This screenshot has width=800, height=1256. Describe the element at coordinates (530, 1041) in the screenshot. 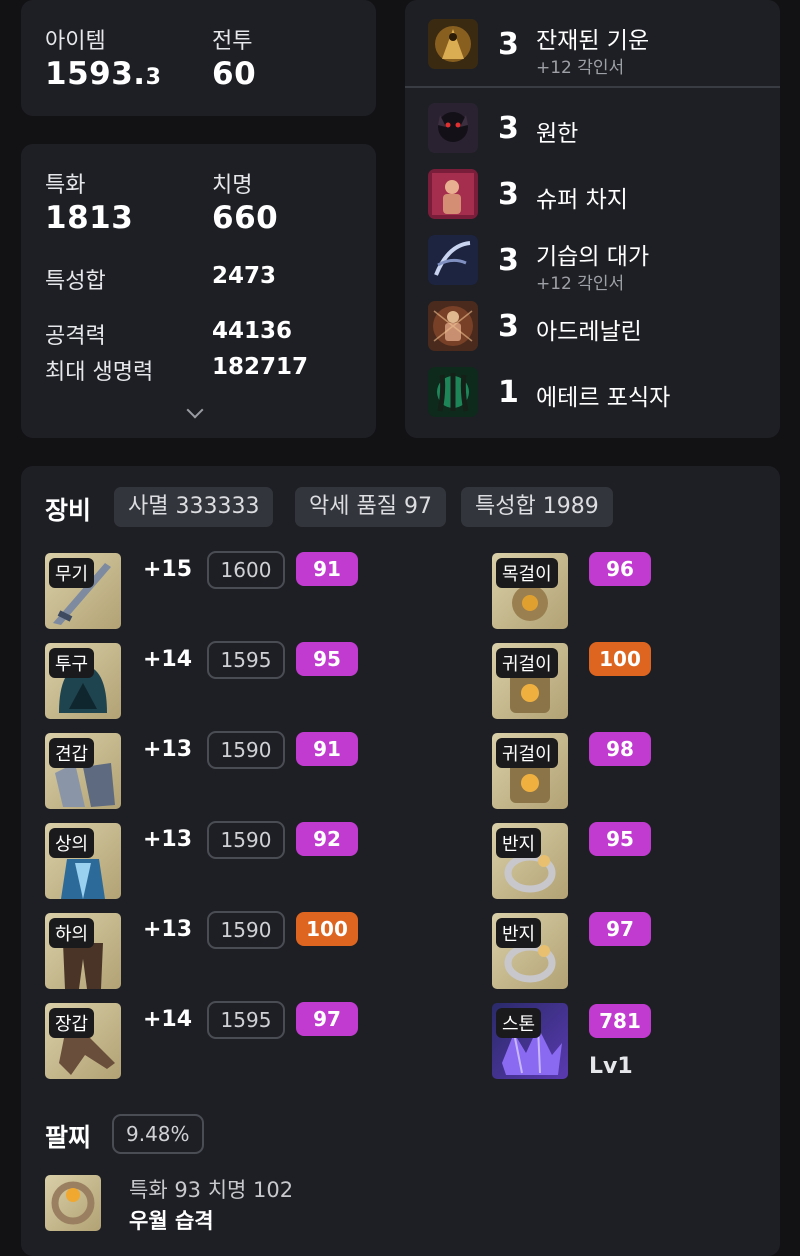

I see `stone-slot: 스톤` at that location.